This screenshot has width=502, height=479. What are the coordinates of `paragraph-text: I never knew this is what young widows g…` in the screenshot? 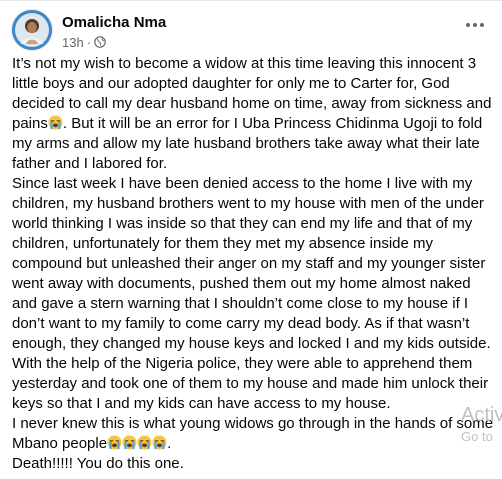 It's located at (253, 433).